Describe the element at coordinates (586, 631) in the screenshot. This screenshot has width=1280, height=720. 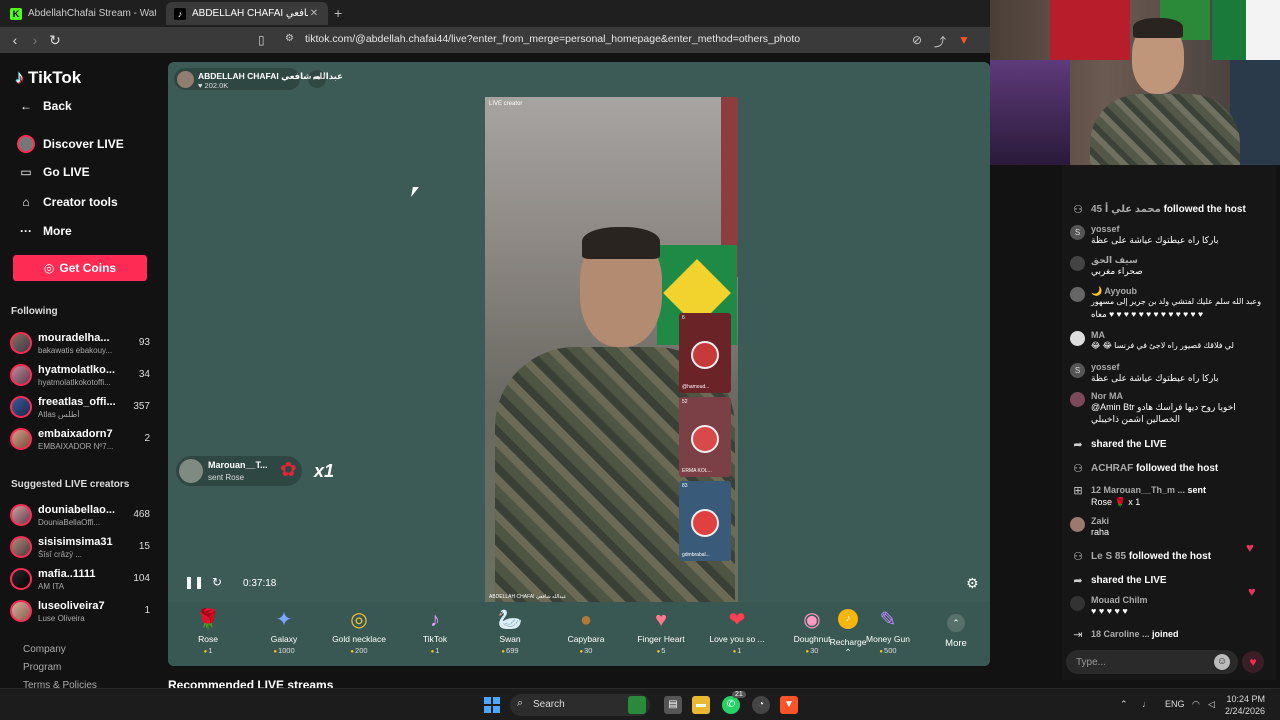
I see `gift-capybara: ● Capybara 30` at that location.